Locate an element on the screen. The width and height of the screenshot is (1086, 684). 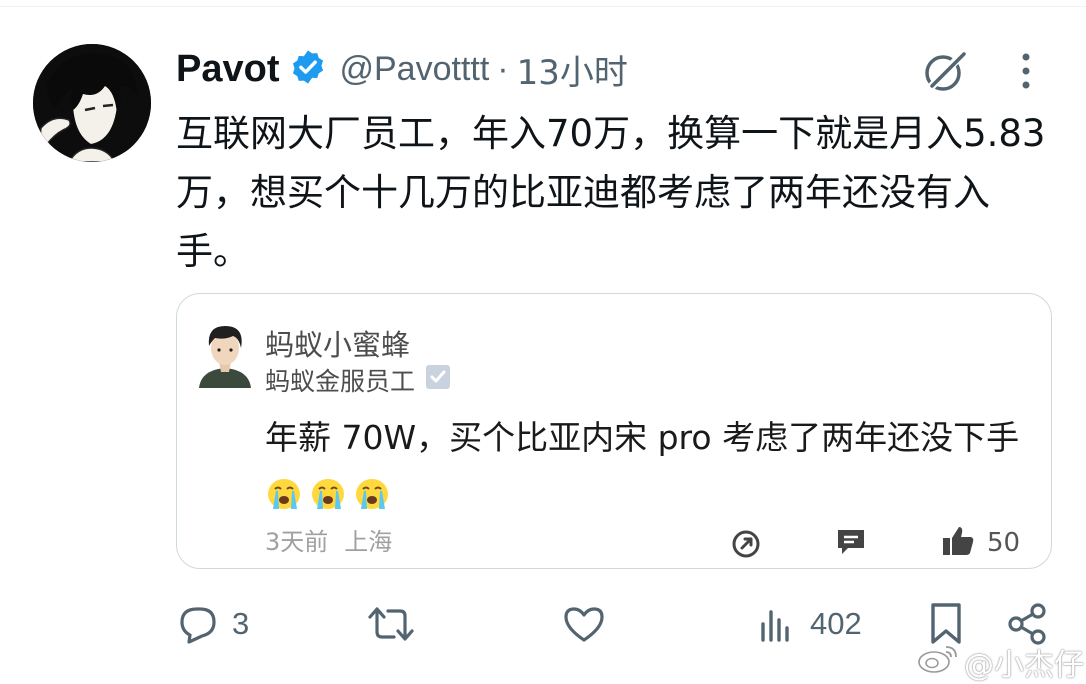
views-count: 402 is located at coordinates (836, 623).